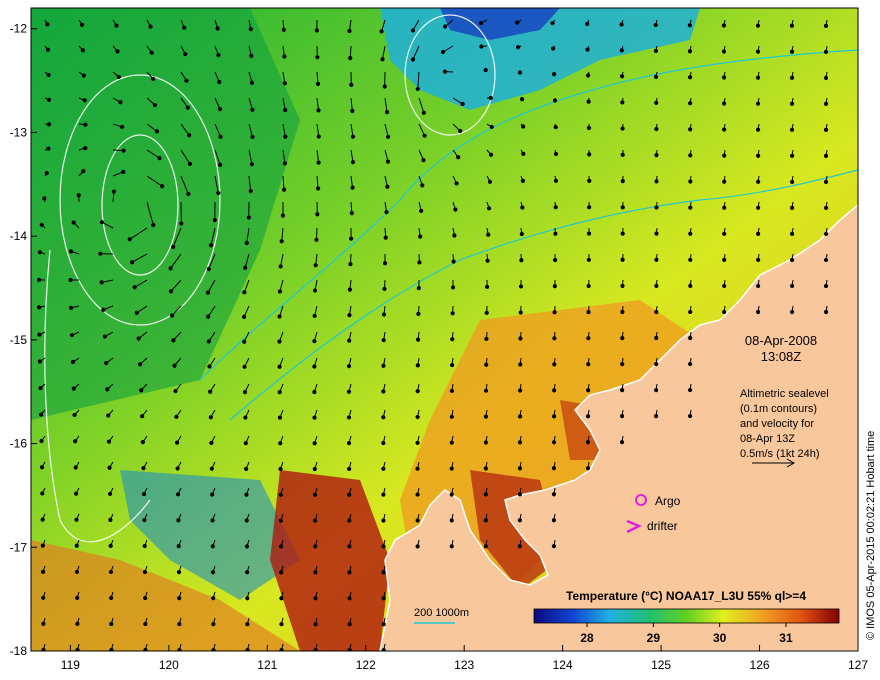 This screenshot has height=680, width=880. What do you see at coordinates (786, 638) in the screenshot?
I see `colorbar-tick-label: 31` at bounding box center [786, 638].